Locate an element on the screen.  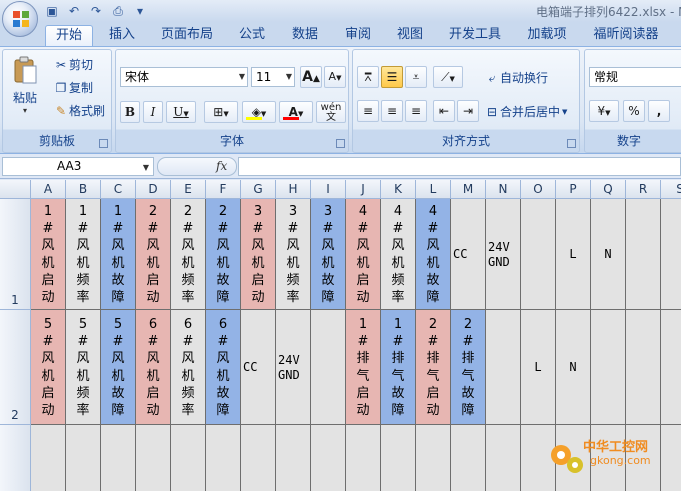
tab-foxit-reader: 福昕阅读器 is located at coordinates (626, 35).